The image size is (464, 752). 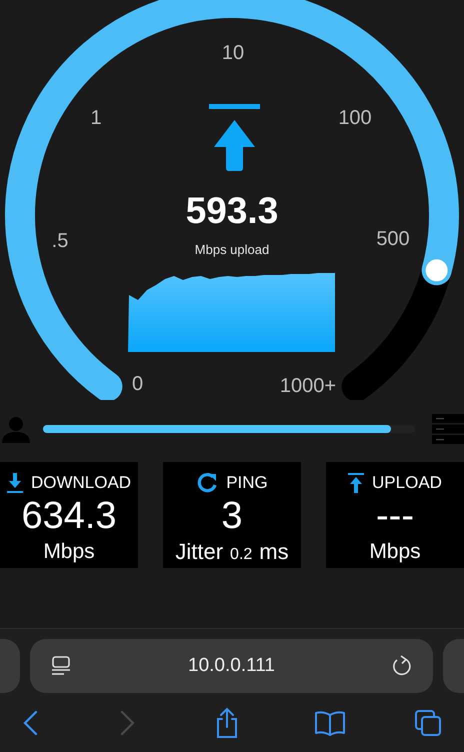 What do you see at coordinates (407, 483) in the screenshot?
I see `card-label: UPLOAD` at bounding box center [407, 483].